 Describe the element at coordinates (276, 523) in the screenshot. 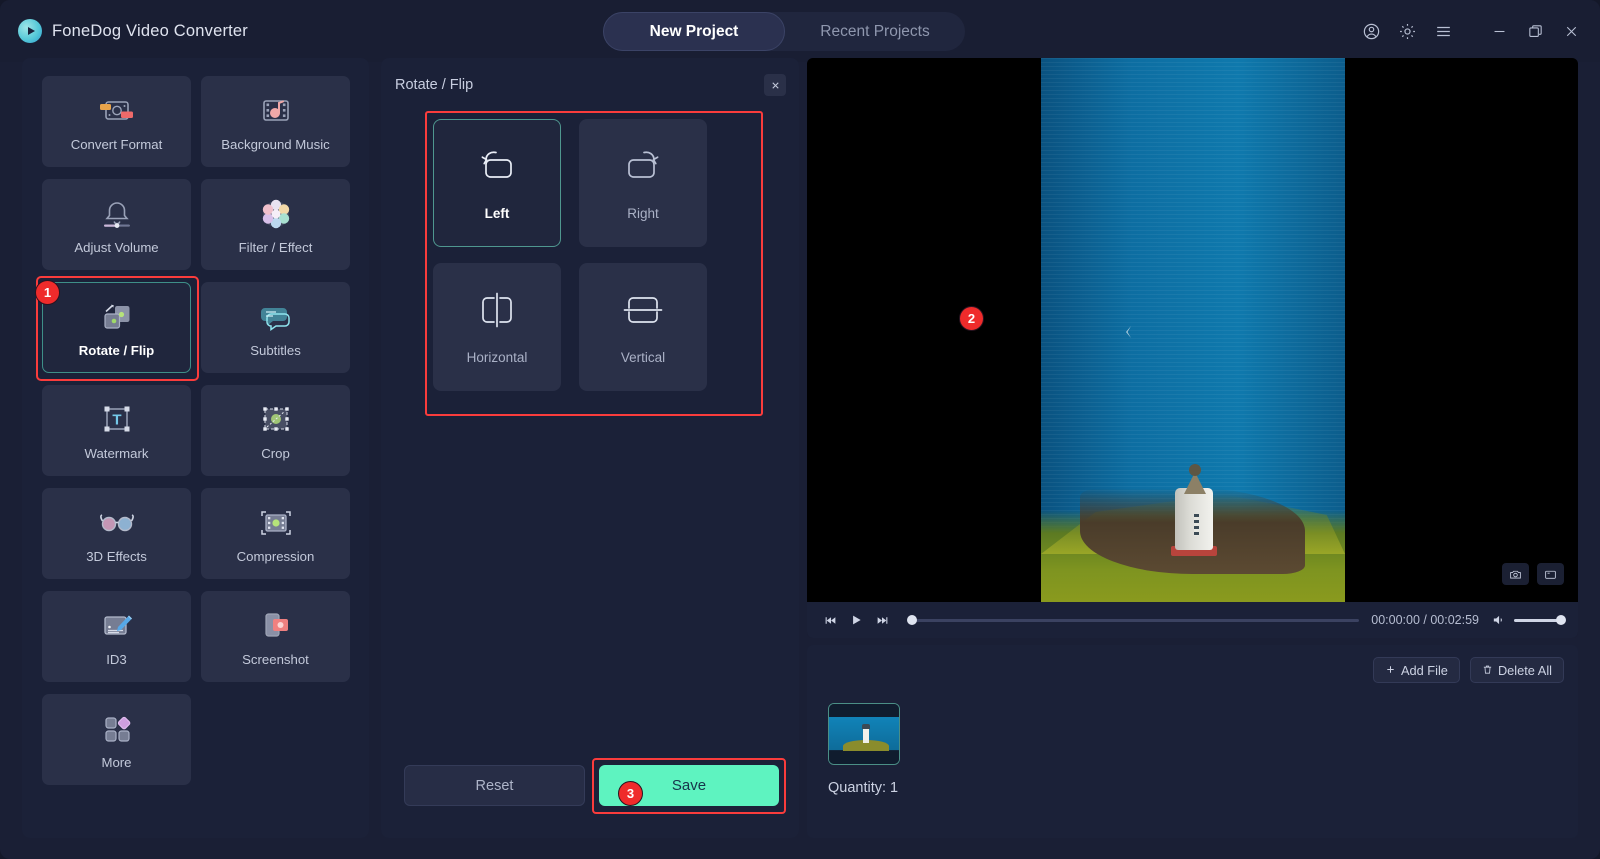

I see `compression-icon` at that location.